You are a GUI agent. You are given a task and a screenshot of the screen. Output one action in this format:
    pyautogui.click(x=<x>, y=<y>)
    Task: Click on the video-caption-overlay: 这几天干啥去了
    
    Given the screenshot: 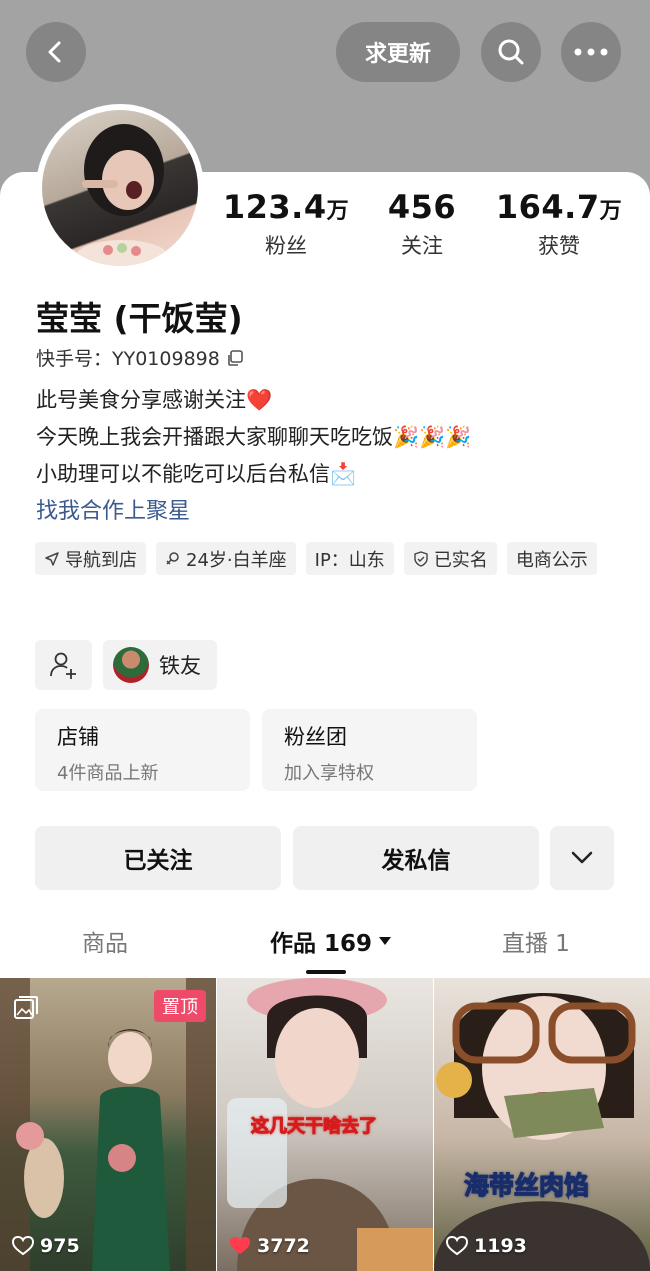 What is the action you would take?
    pyautogui.click(x=314, y=1127)
    